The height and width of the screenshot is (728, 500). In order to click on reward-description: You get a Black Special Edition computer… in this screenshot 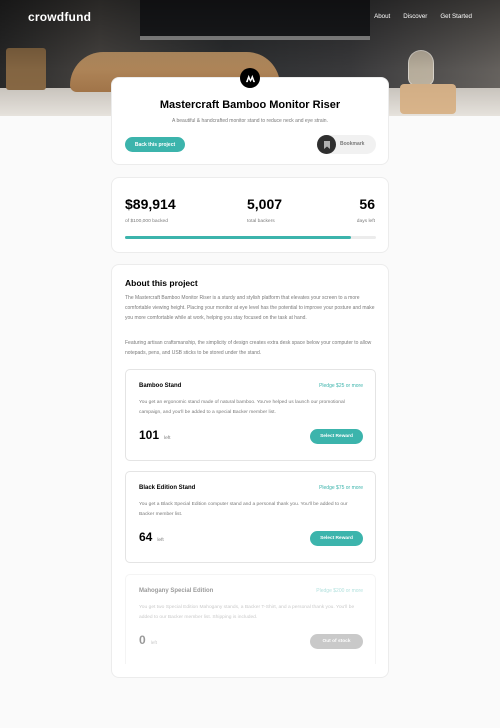, I will do `click(243, 509)`.